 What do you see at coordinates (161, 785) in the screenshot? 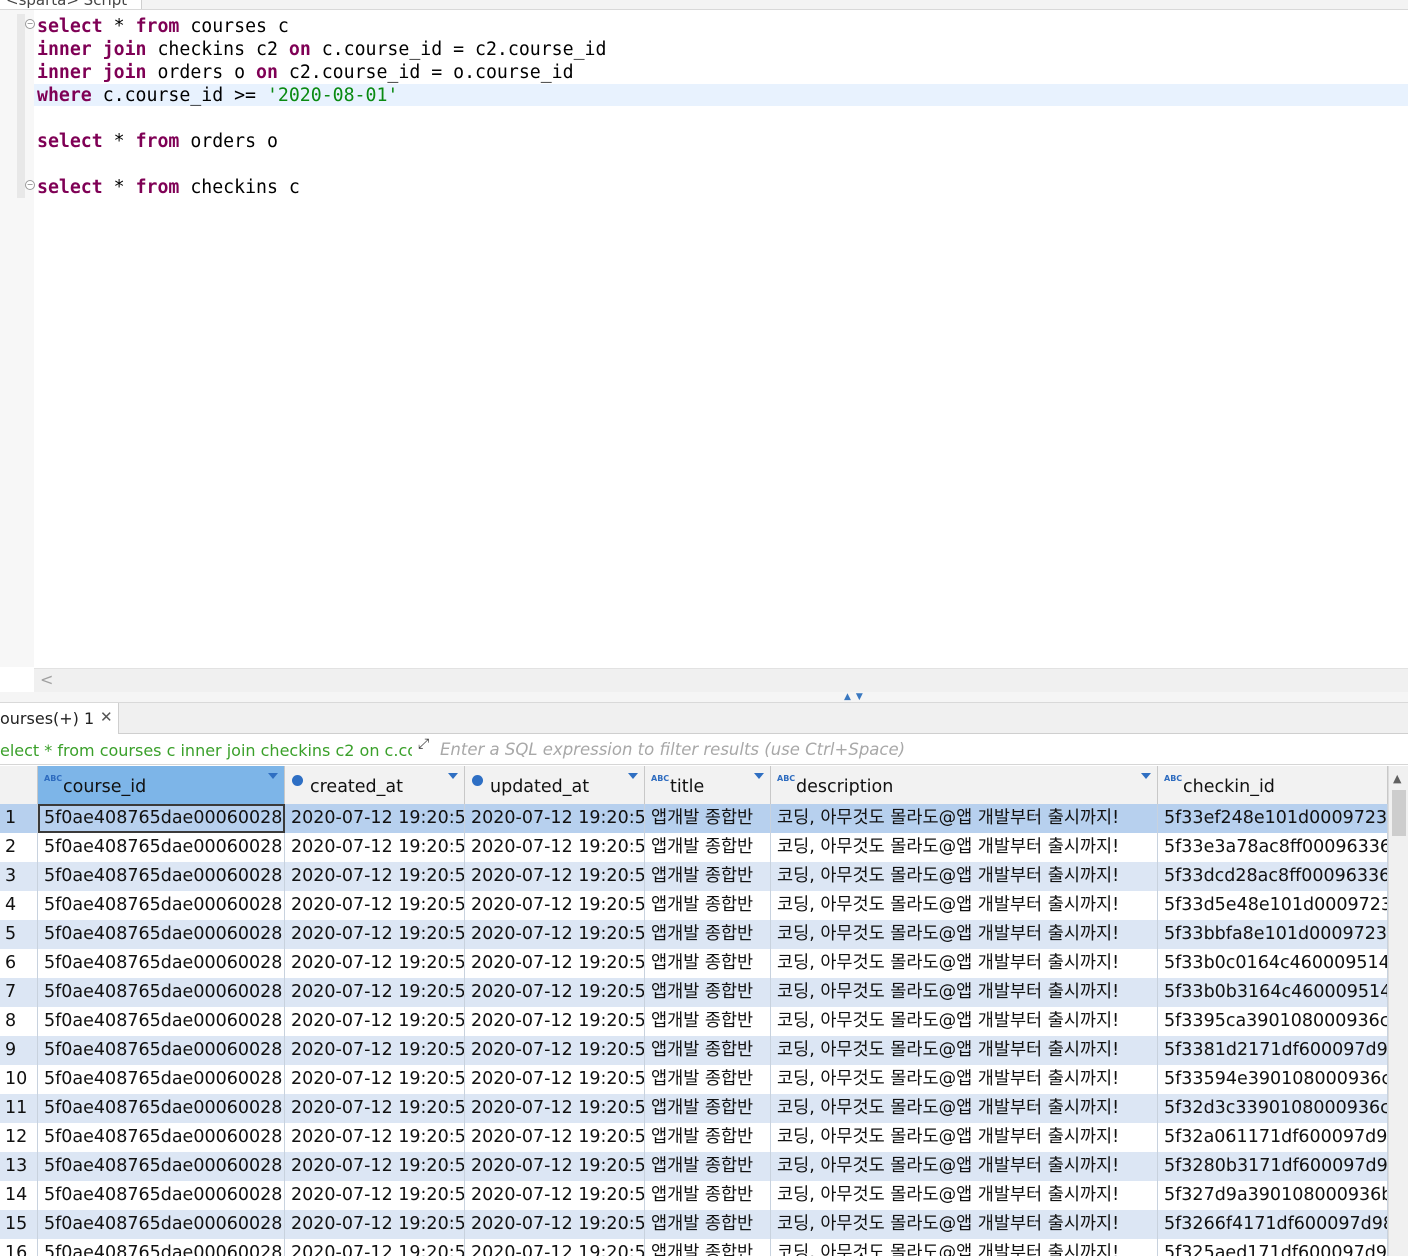
I see `column-header-course-id: ABC course_id` at bounding box center [161, 785].